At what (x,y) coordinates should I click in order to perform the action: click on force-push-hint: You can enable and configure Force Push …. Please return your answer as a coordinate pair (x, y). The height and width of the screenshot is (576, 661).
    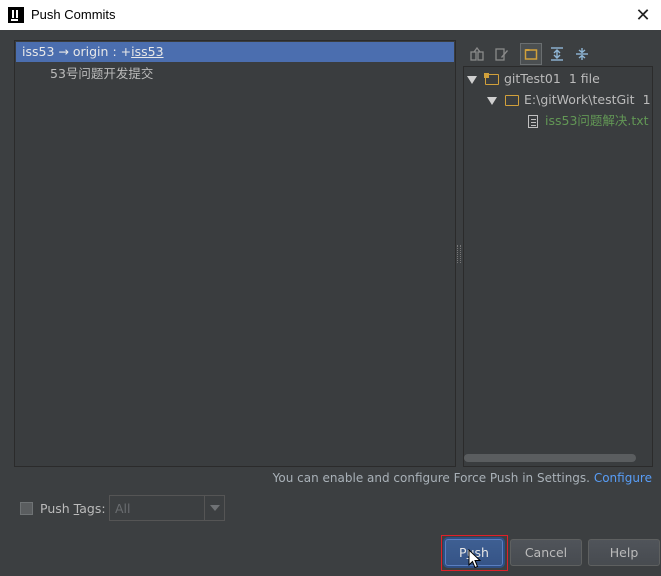
    Looking at the image, I should click on (462, 478).